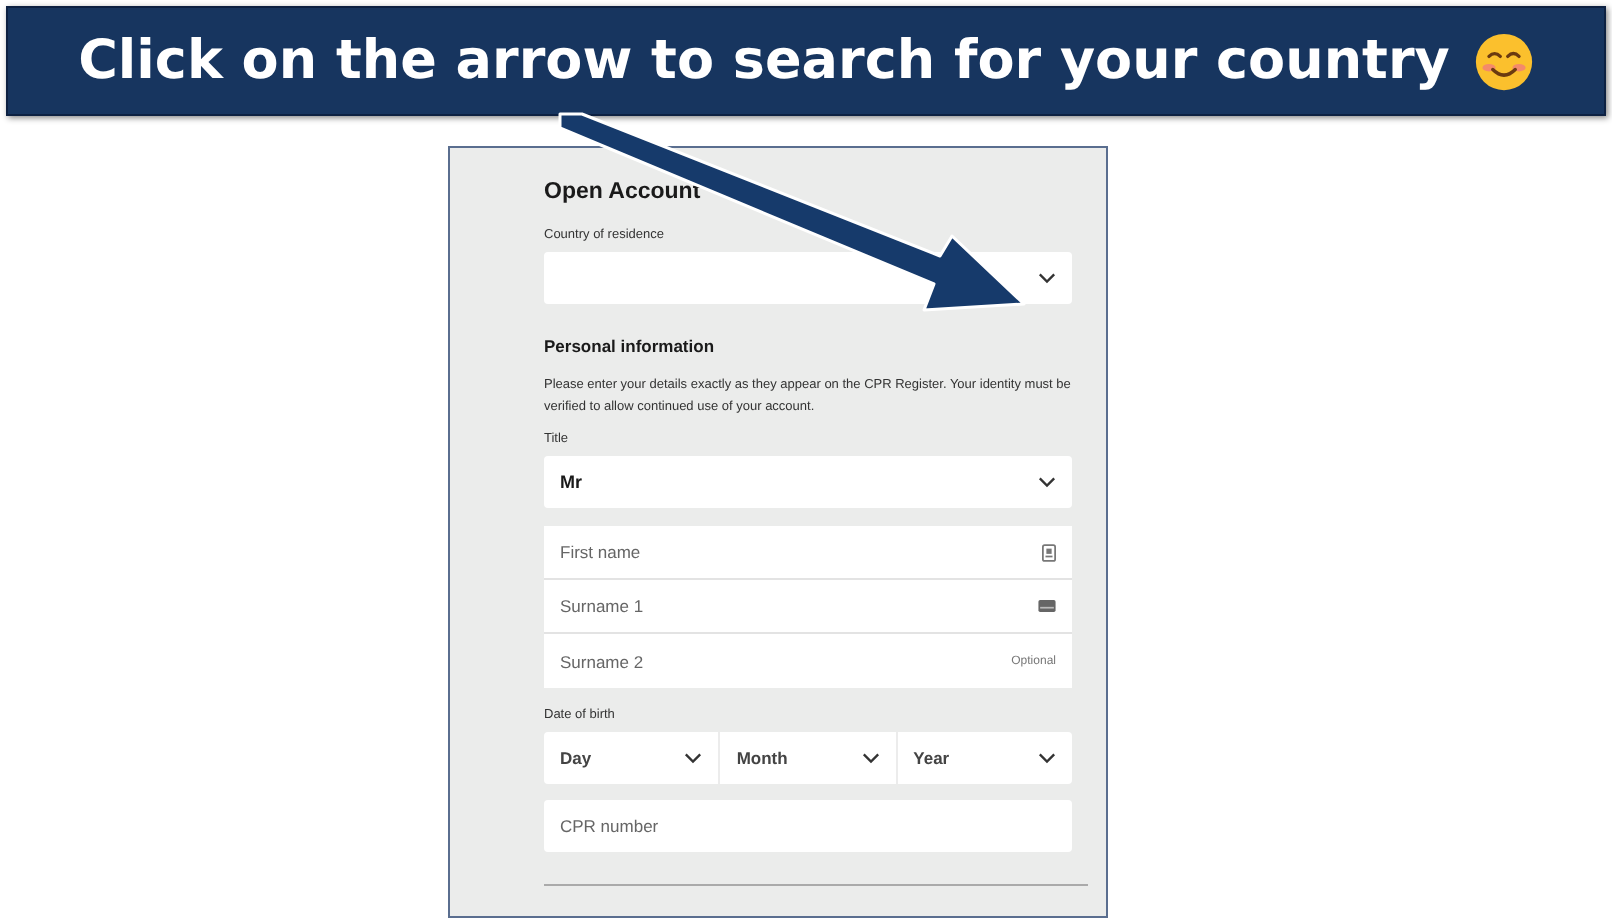 This screenshot has width=1612, height=922. Describe the element at coordinates (1049, 552) in the screenshot. I see `id-badge-icon` at that location.